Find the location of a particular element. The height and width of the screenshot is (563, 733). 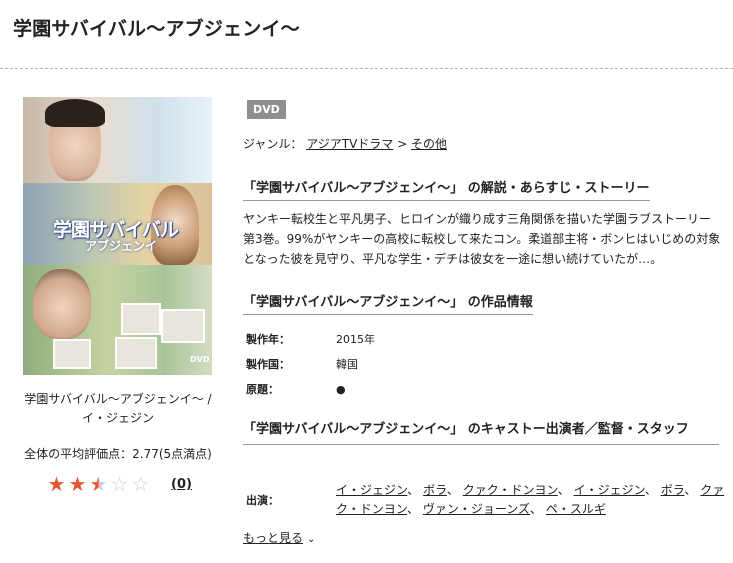

cover-panel-bottom is located at coordinates (117, 320).